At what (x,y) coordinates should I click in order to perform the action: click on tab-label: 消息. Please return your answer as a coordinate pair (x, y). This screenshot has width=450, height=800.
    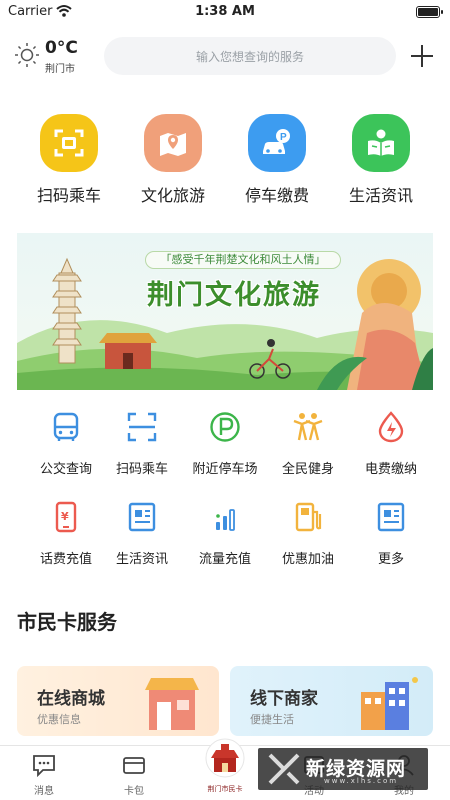
    Looking at the image, I should click on (44, 791).